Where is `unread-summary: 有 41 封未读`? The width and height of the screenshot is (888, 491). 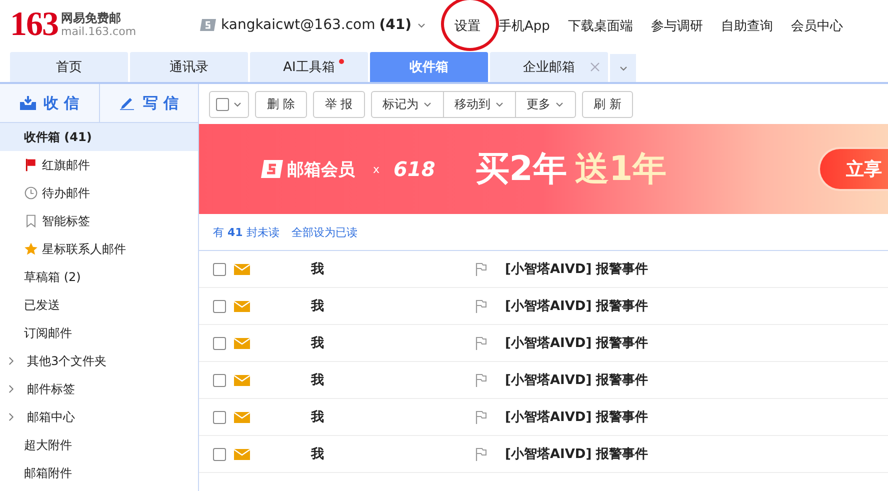 unread-summary: 有 41 封未读 is located at coordinates (246, 232).